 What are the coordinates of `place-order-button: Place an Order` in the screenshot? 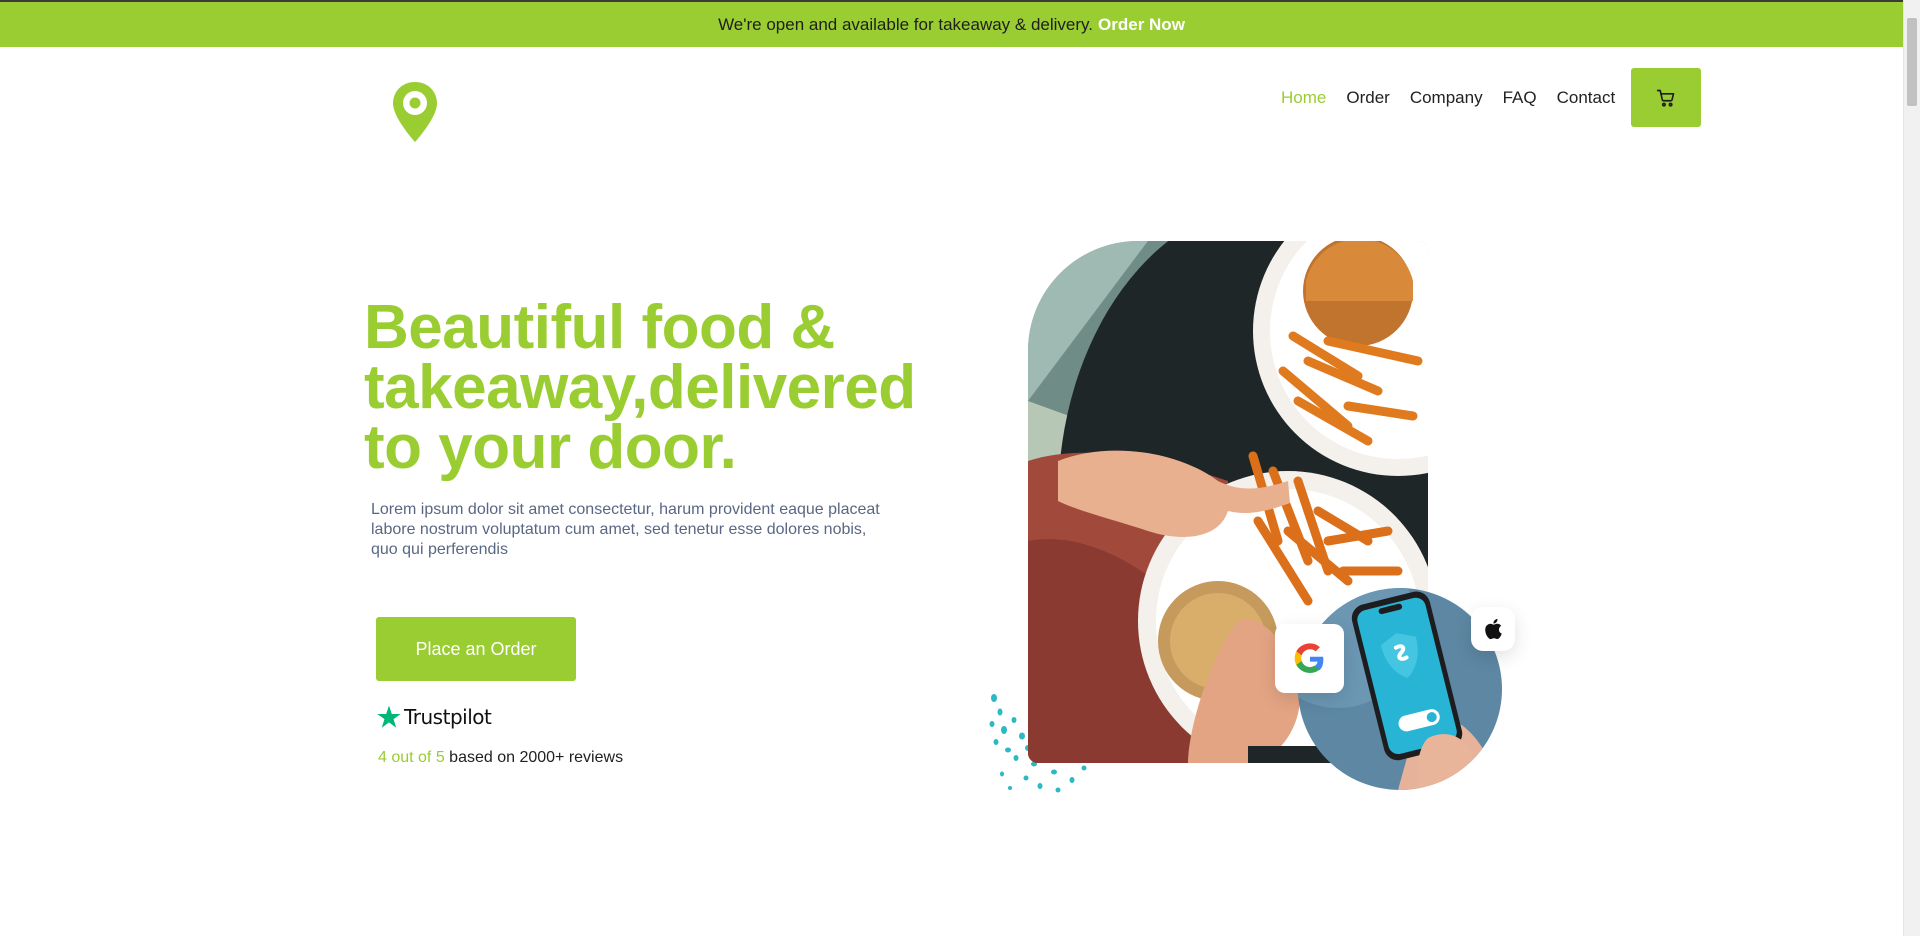 It's located at (476, 649).